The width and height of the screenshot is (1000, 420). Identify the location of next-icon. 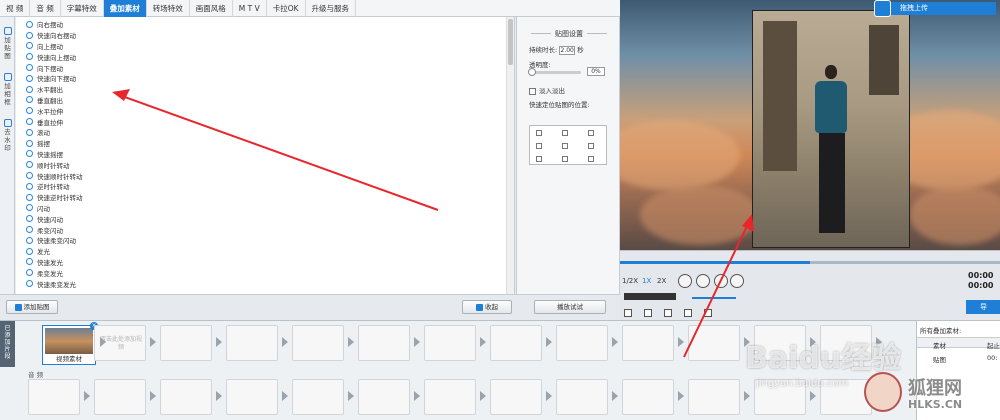
(737, 281).